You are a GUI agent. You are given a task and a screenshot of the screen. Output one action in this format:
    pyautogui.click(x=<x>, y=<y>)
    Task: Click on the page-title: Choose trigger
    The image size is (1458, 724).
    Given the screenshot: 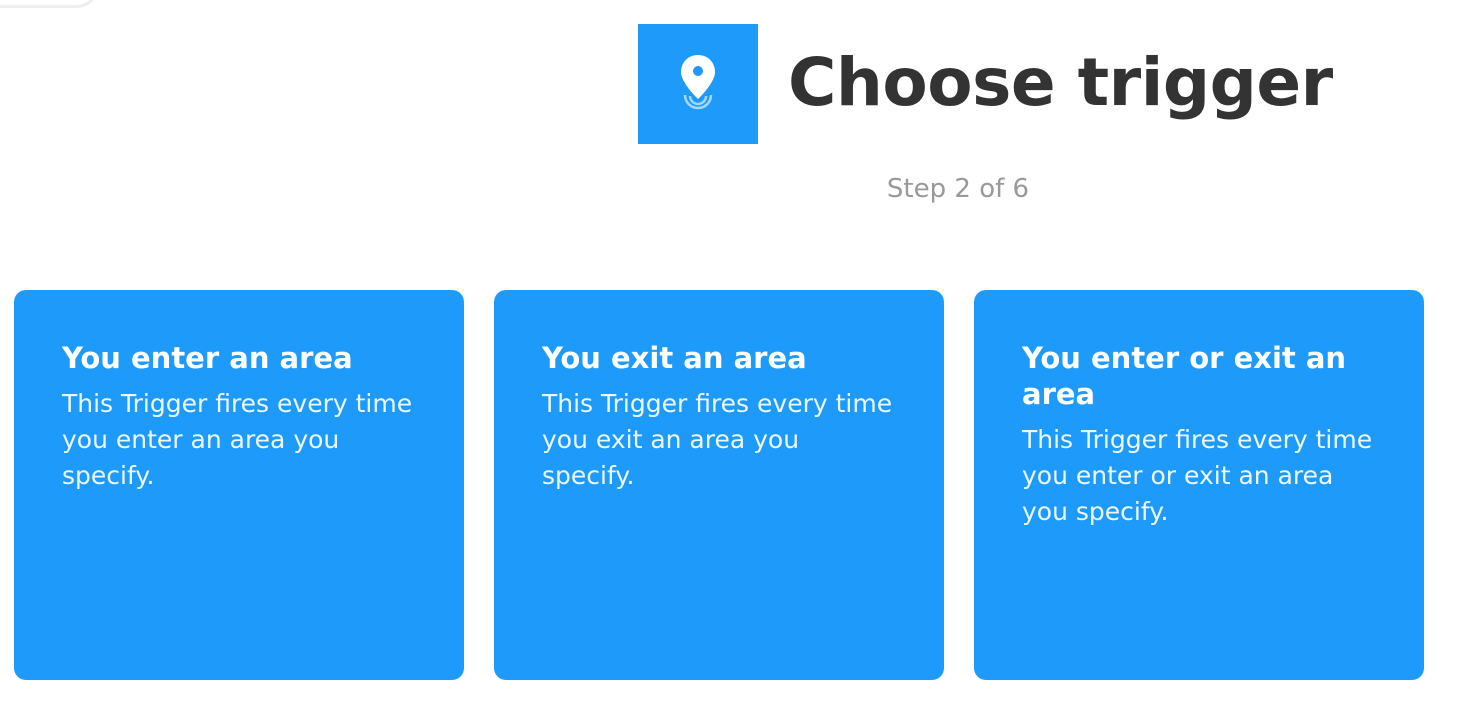 What is the action you would take?
    pyautogui.click(x=1060, y=82)
    